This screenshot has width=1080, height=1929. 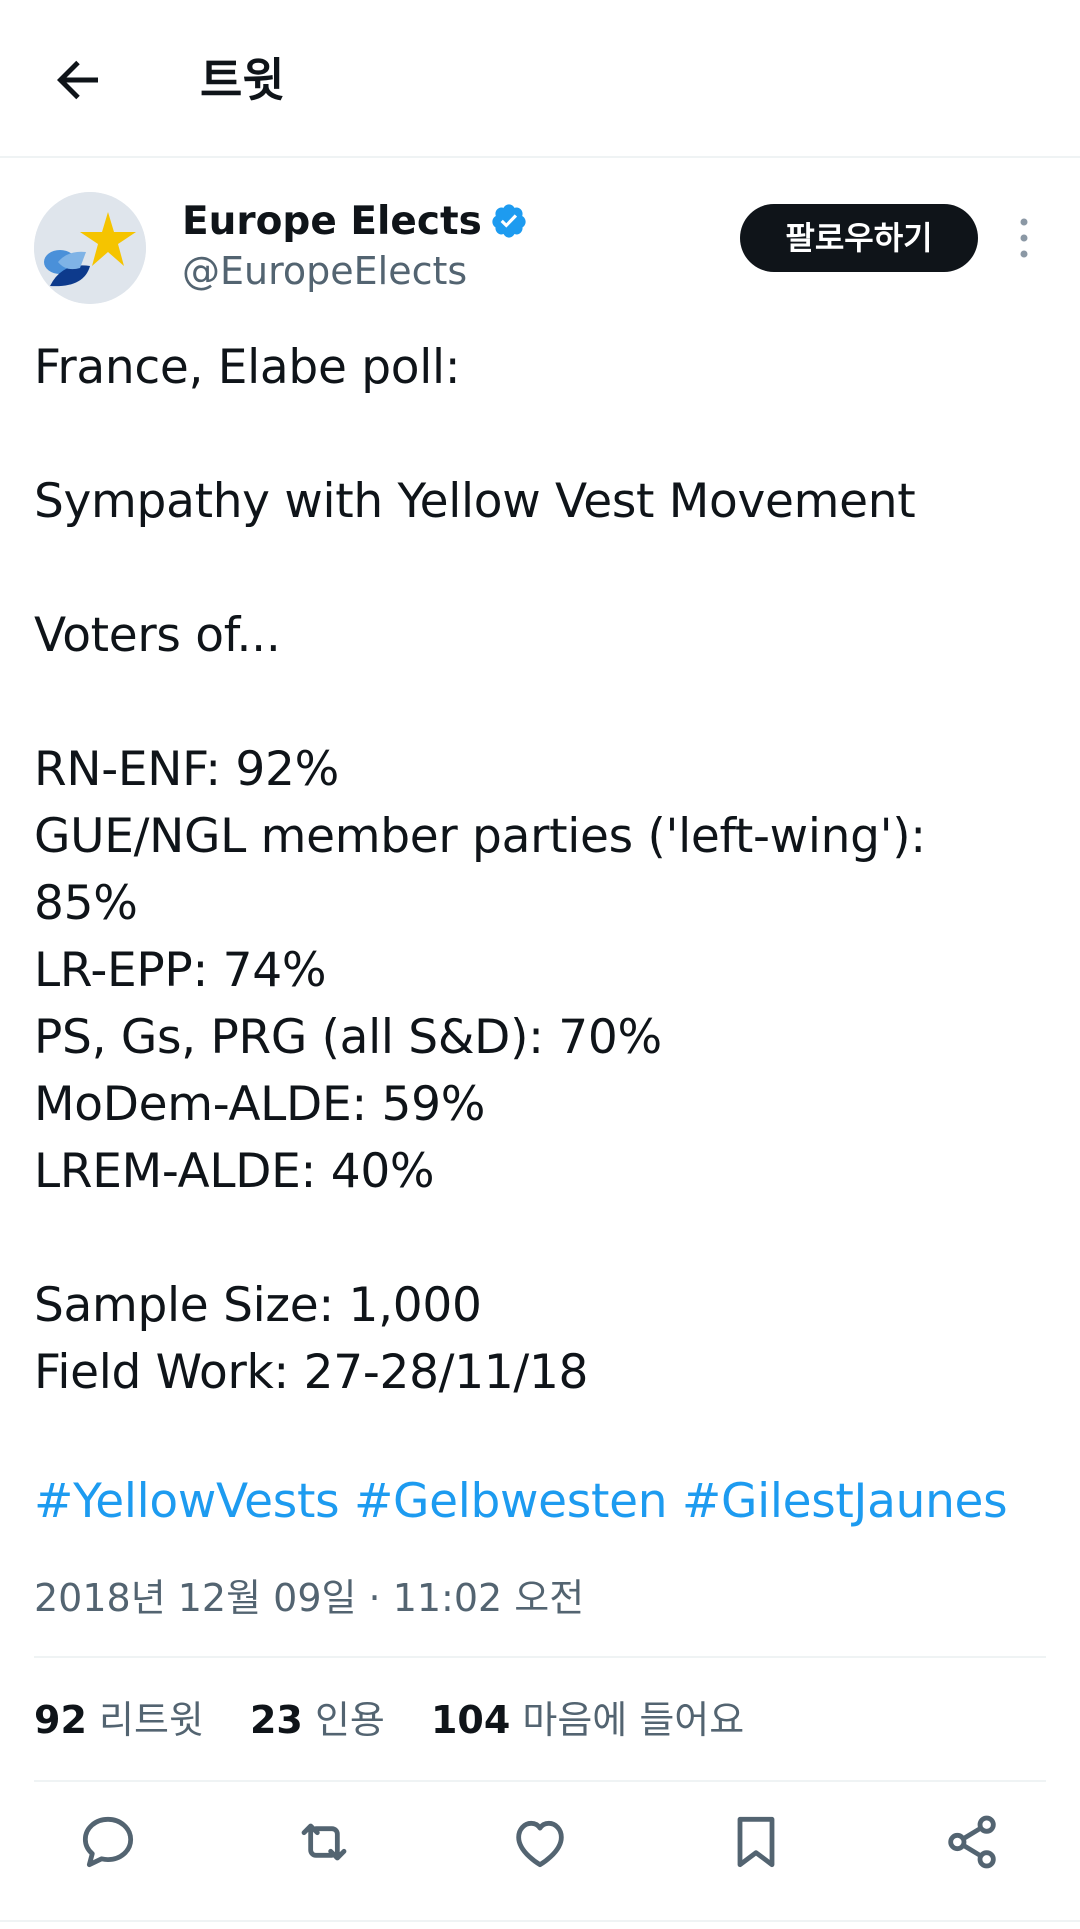 I want to click on follow-button: 팔로우하기, so click(x=859, y=238).